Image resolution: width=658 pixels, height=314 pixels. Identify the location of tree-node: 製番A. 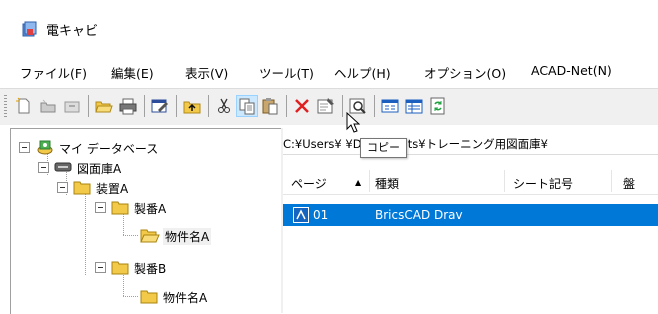
(141, 207).